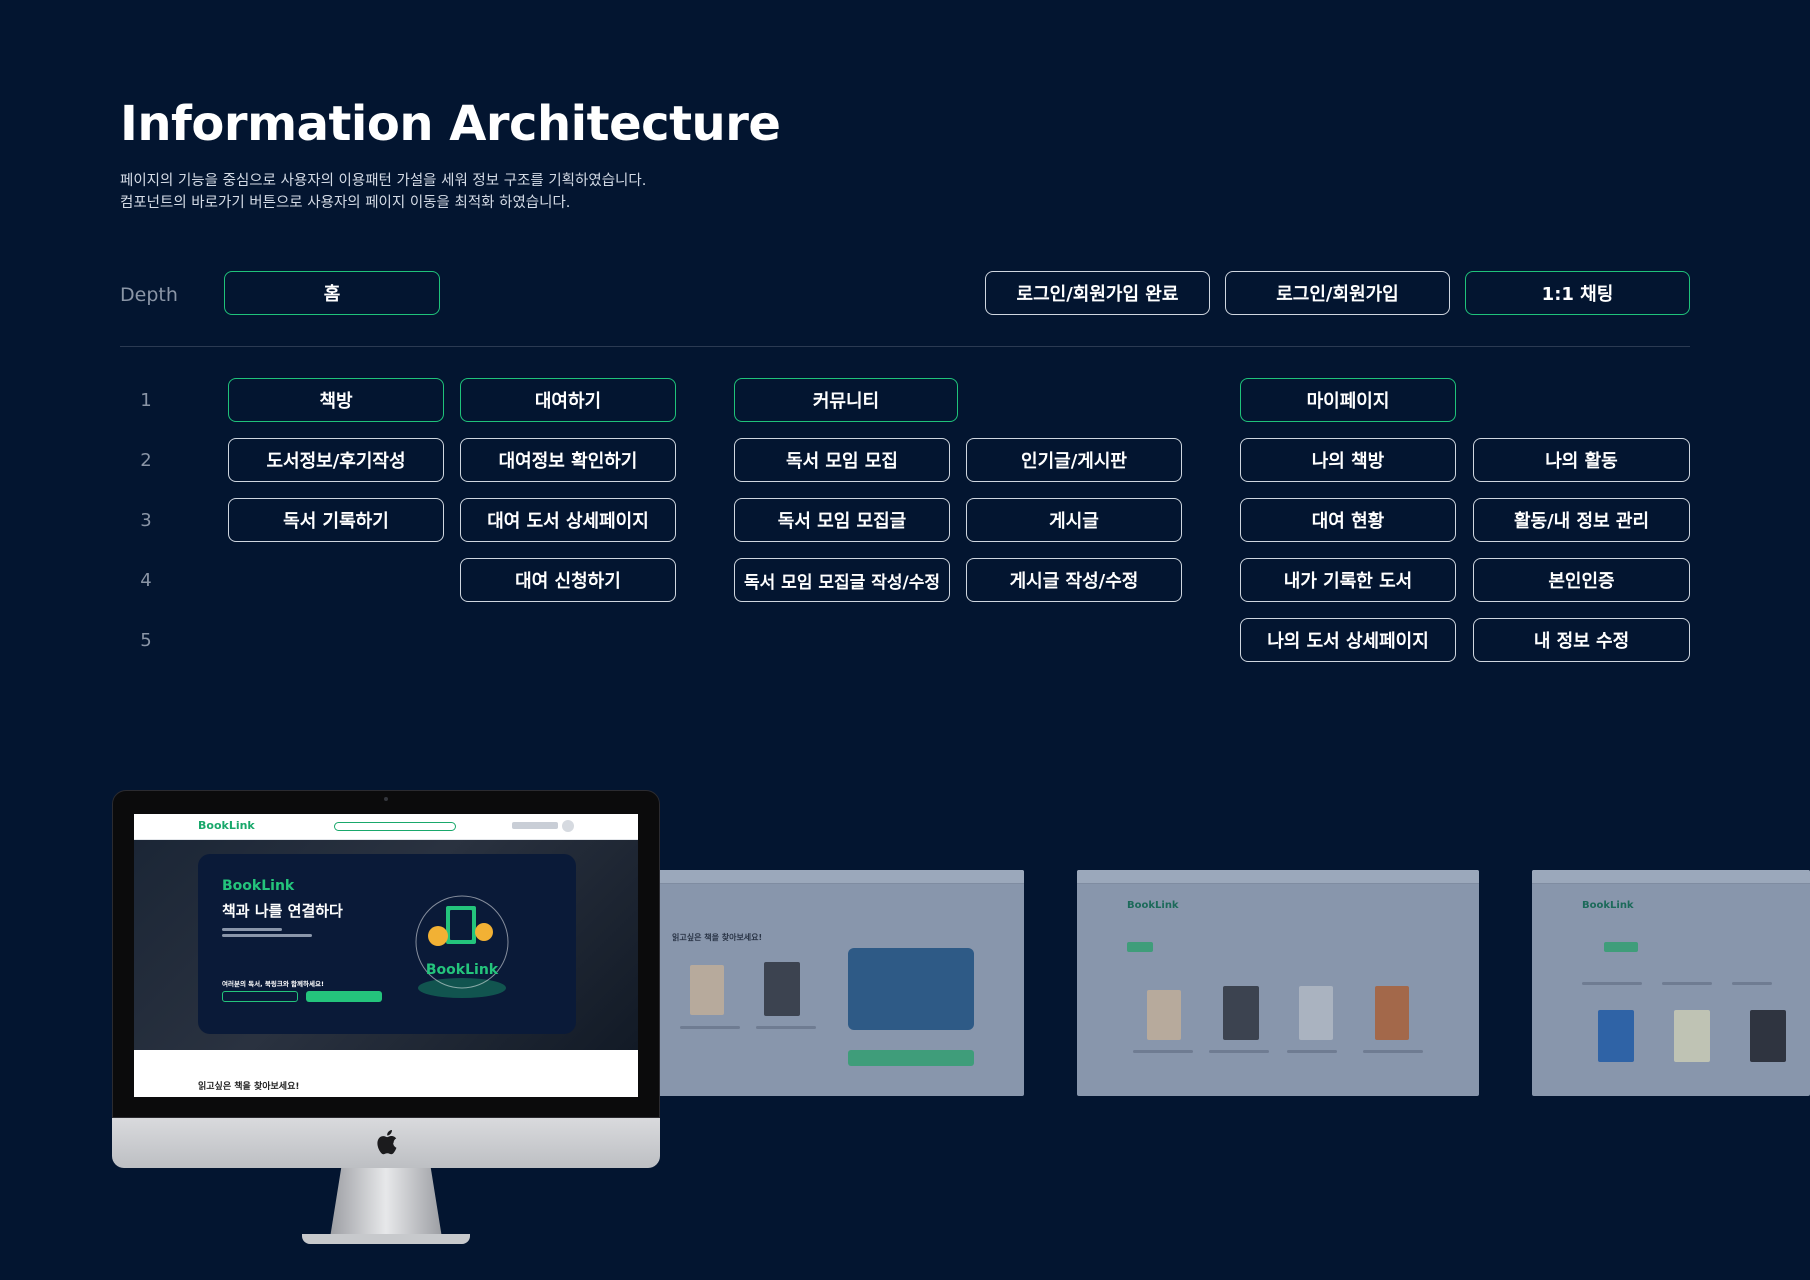 This screenshot has height=1280, width=1810. Describe the element at coordinates (568, 826) in the screenshot. I see `mock-avatar` at that location.